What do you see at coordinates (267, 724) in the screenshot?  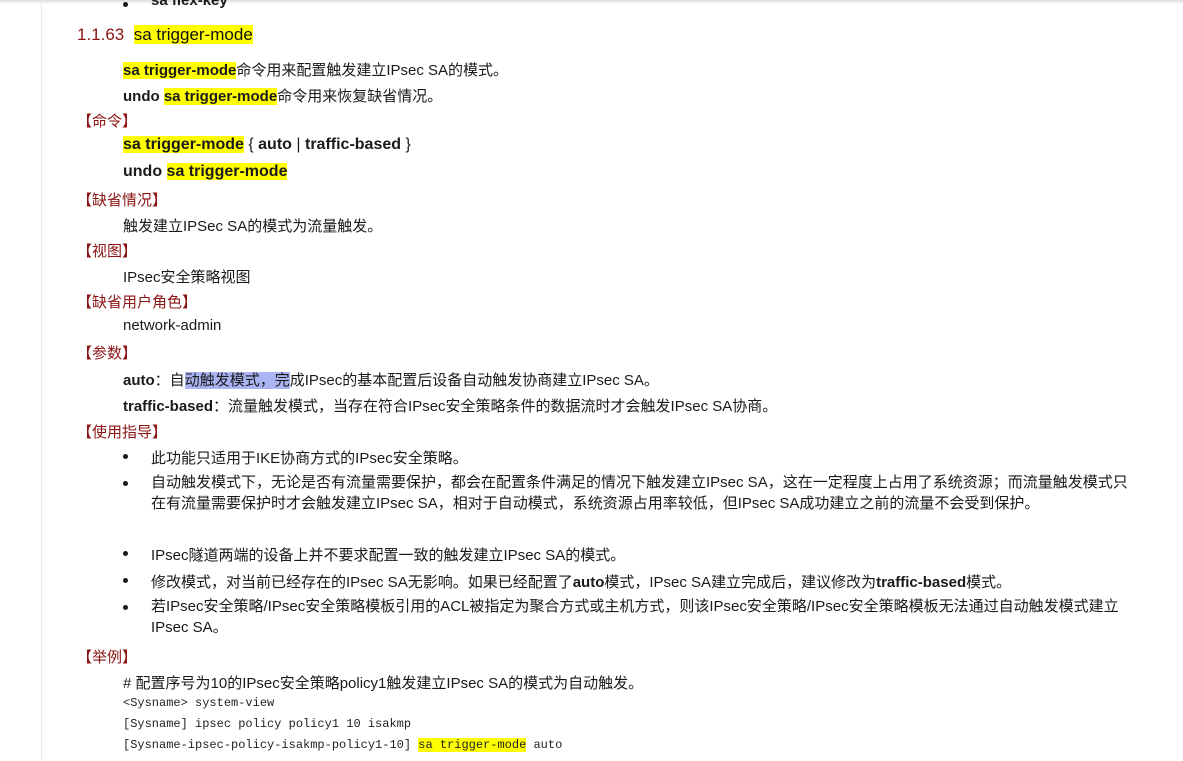 I see `example-code-2: [Sysname] ipsec policy policy1 10 isakmp` at bounding box center [267, 724].